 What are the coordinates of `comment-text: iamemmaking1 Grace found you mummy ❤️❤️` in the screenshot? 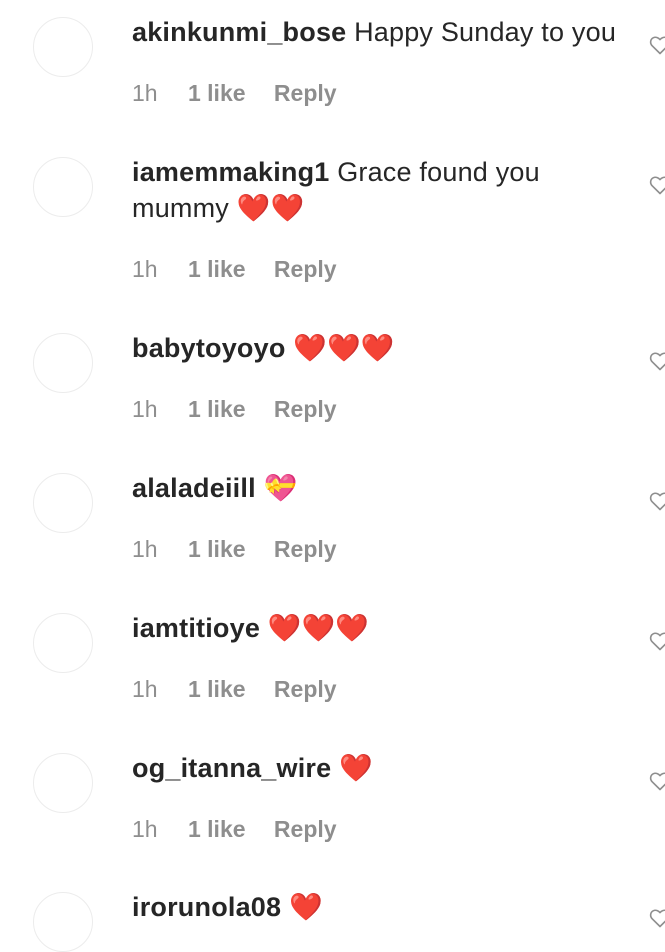 It's located at (352, 190).